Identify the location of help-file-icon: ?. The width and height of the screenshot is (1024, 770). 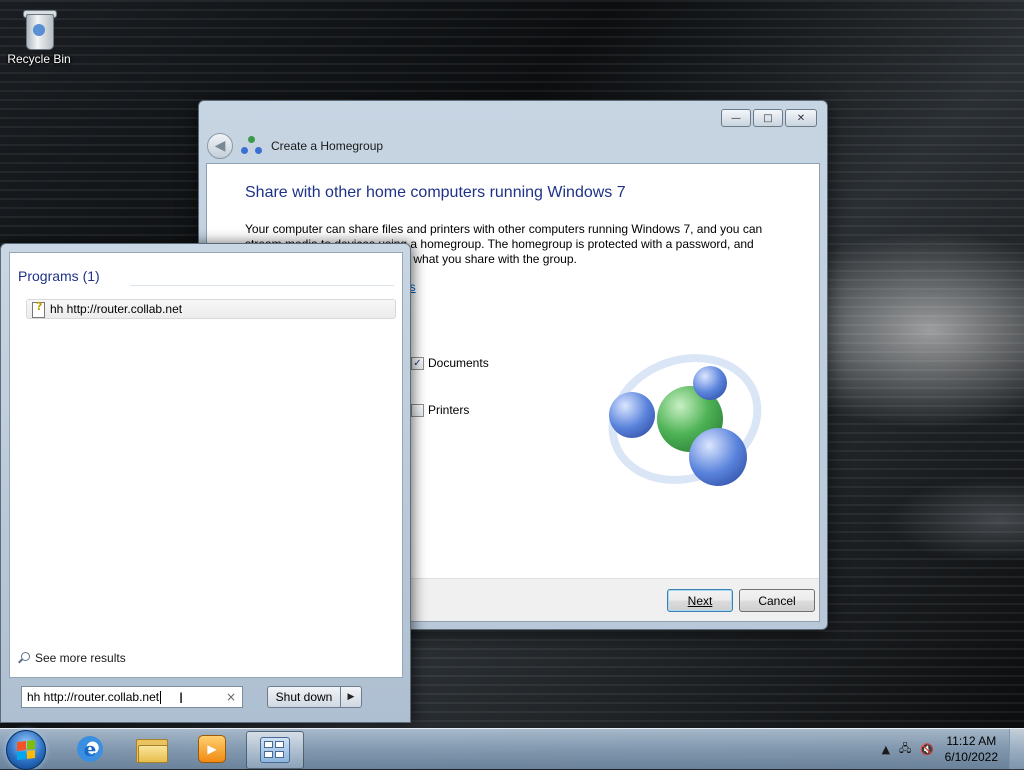
(38, 309).